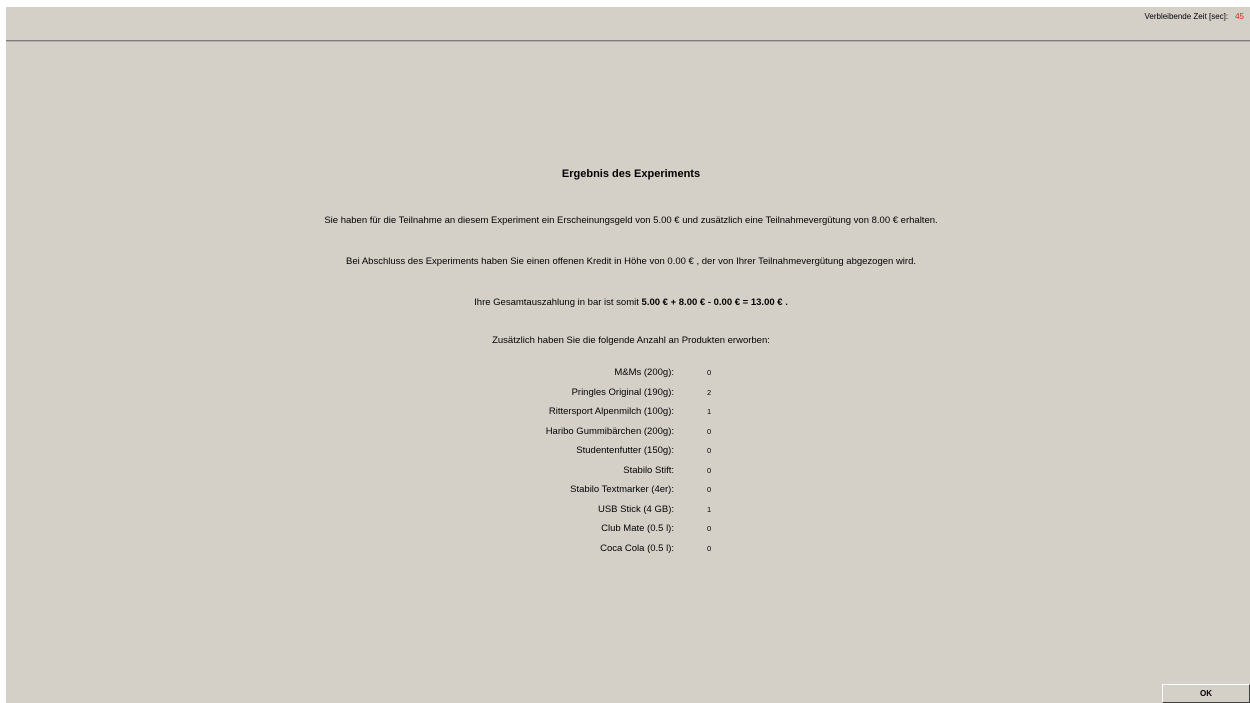 This screenshot has width=1250, height=703. I want to click on product-row: Coca Cola (0.5 l): 0, so click(628, 552).